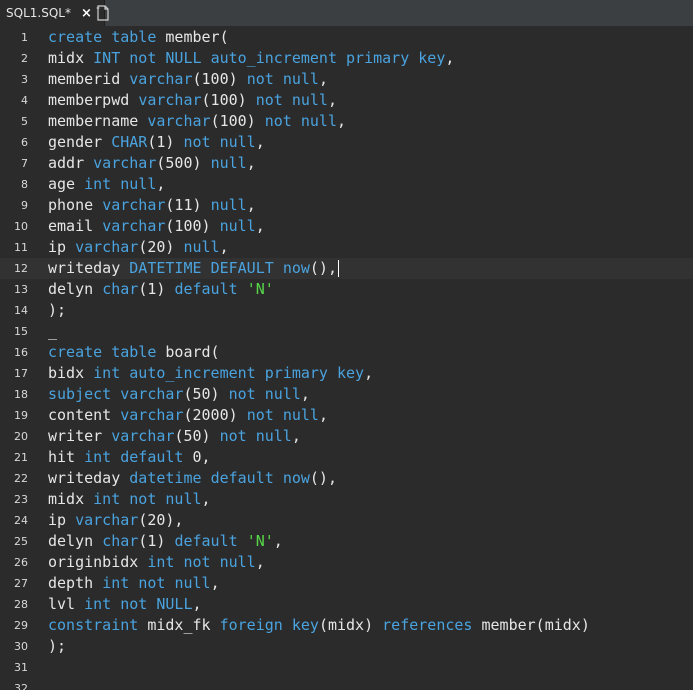  I want to click on code-line: 18 subject varchar(50) not null,, so click(346, 394).